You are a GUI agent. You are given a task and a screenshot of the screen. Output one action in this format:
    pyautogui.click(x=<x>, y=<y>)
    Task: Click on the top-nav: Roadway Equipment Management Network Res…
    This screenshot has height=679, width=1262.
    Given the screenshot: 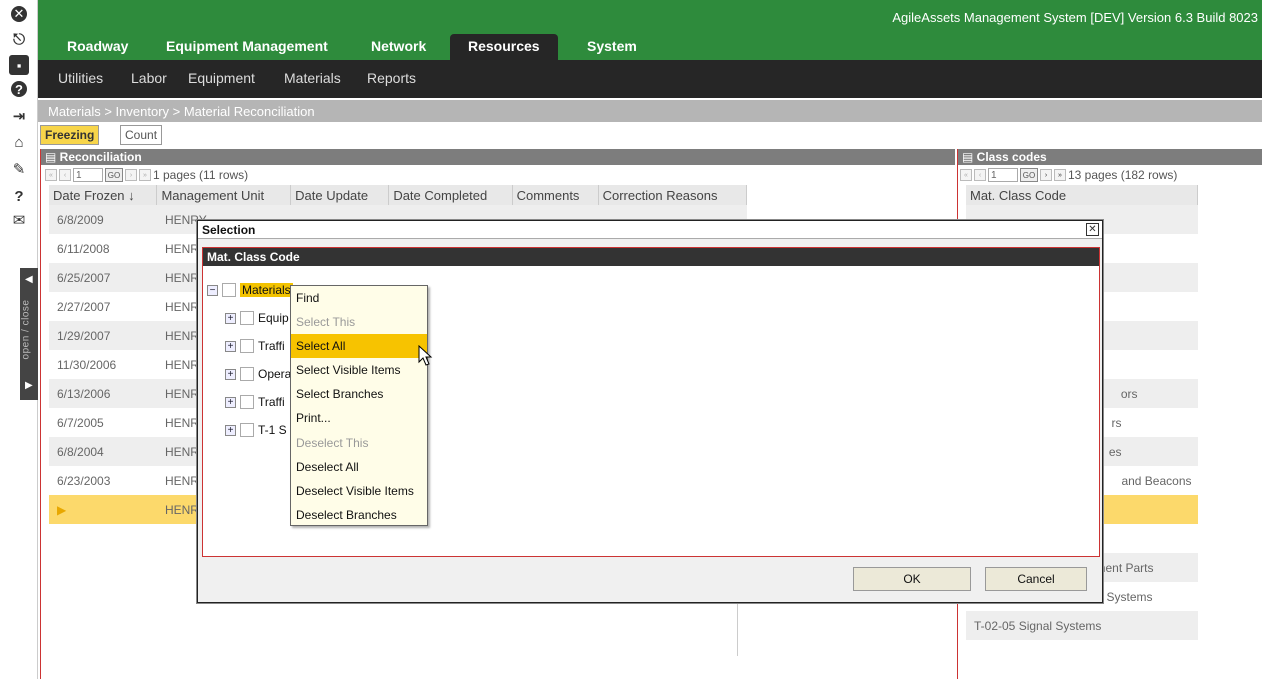 What is the action you would take?
    pyautogui.click(x=650, y=47)
    